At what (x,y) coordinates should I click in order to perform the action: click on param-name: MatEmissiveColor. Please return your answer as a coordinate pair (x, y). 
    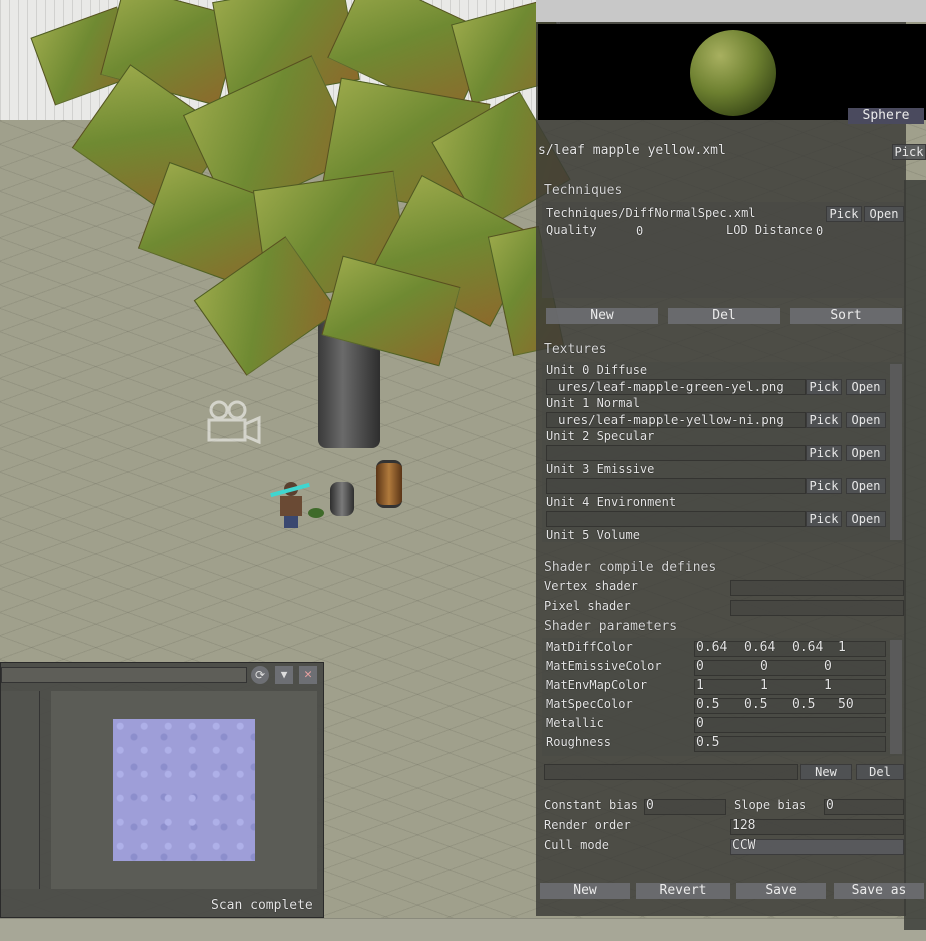
    Looking at the image, I should click on (604, 666).